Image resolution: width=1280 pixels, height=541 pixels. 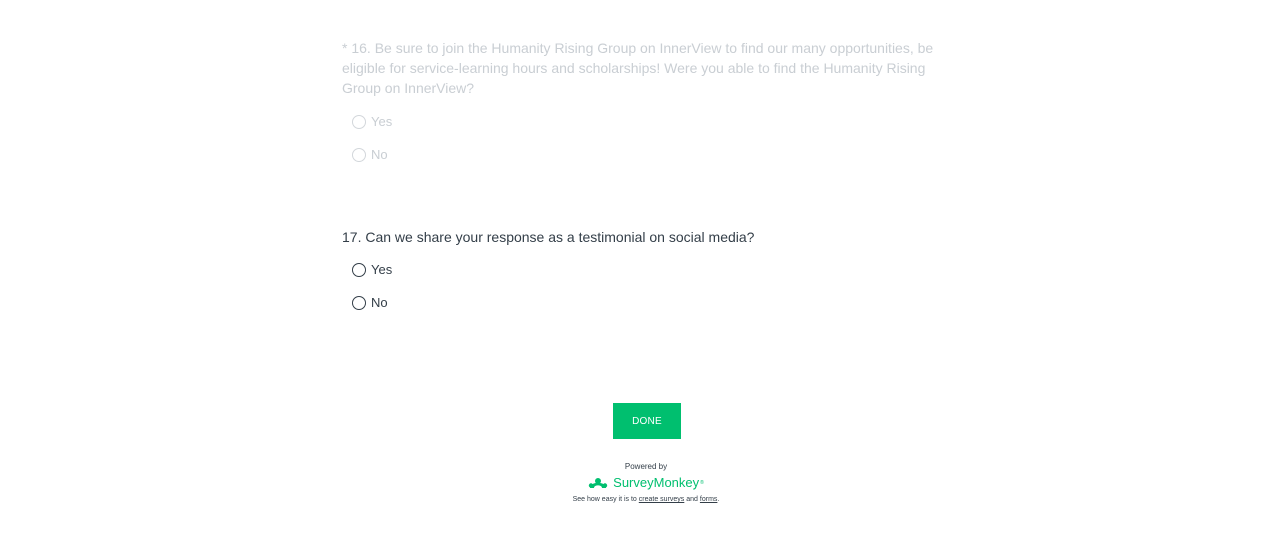 What do you see at coordinates (652, 122) in the screenshot?
I see `question-16-option-yes: Yes` at bounding box center [652, 122].